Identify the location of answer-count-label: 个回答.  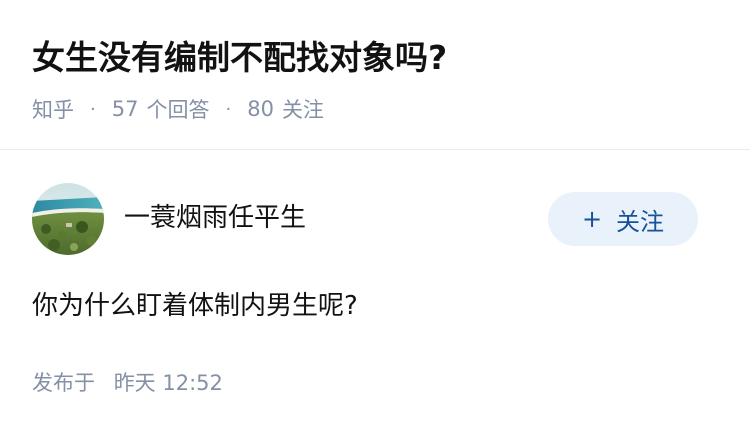
(178, 110).